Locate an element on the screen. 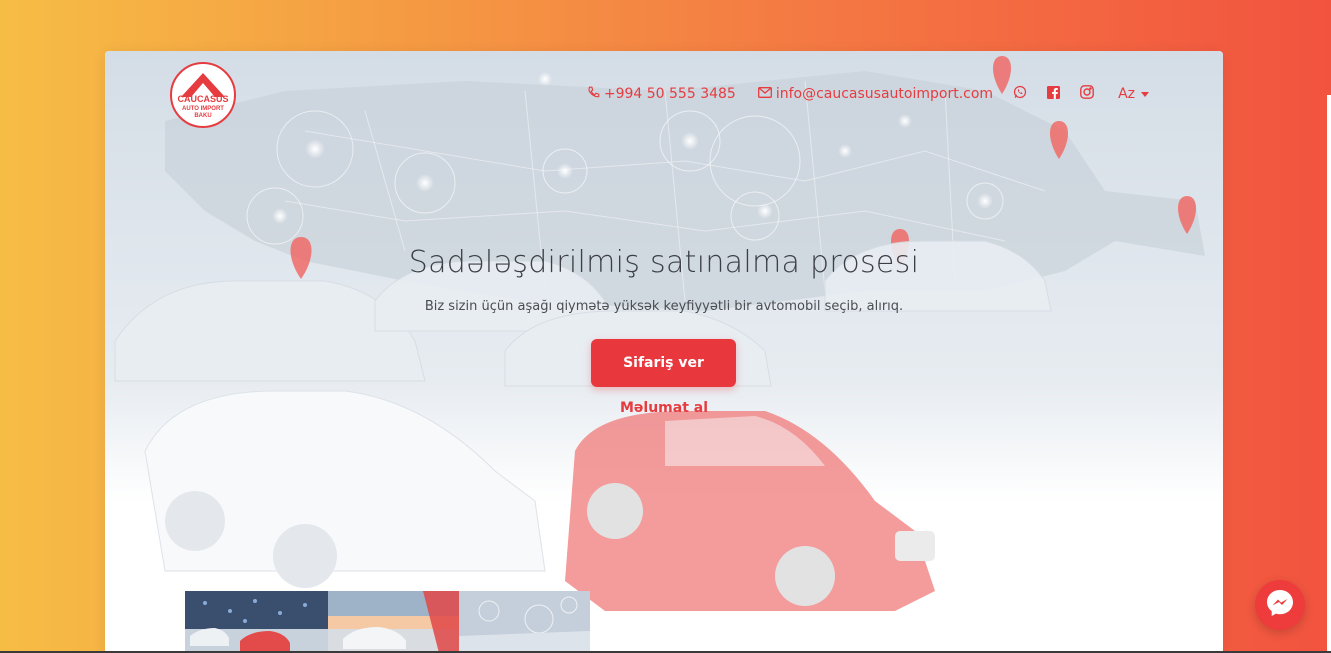 The image size is (1331, 653). hero-title: Sadələşdirilmiş satınalma prosesi is located at coordinates (664, 262).